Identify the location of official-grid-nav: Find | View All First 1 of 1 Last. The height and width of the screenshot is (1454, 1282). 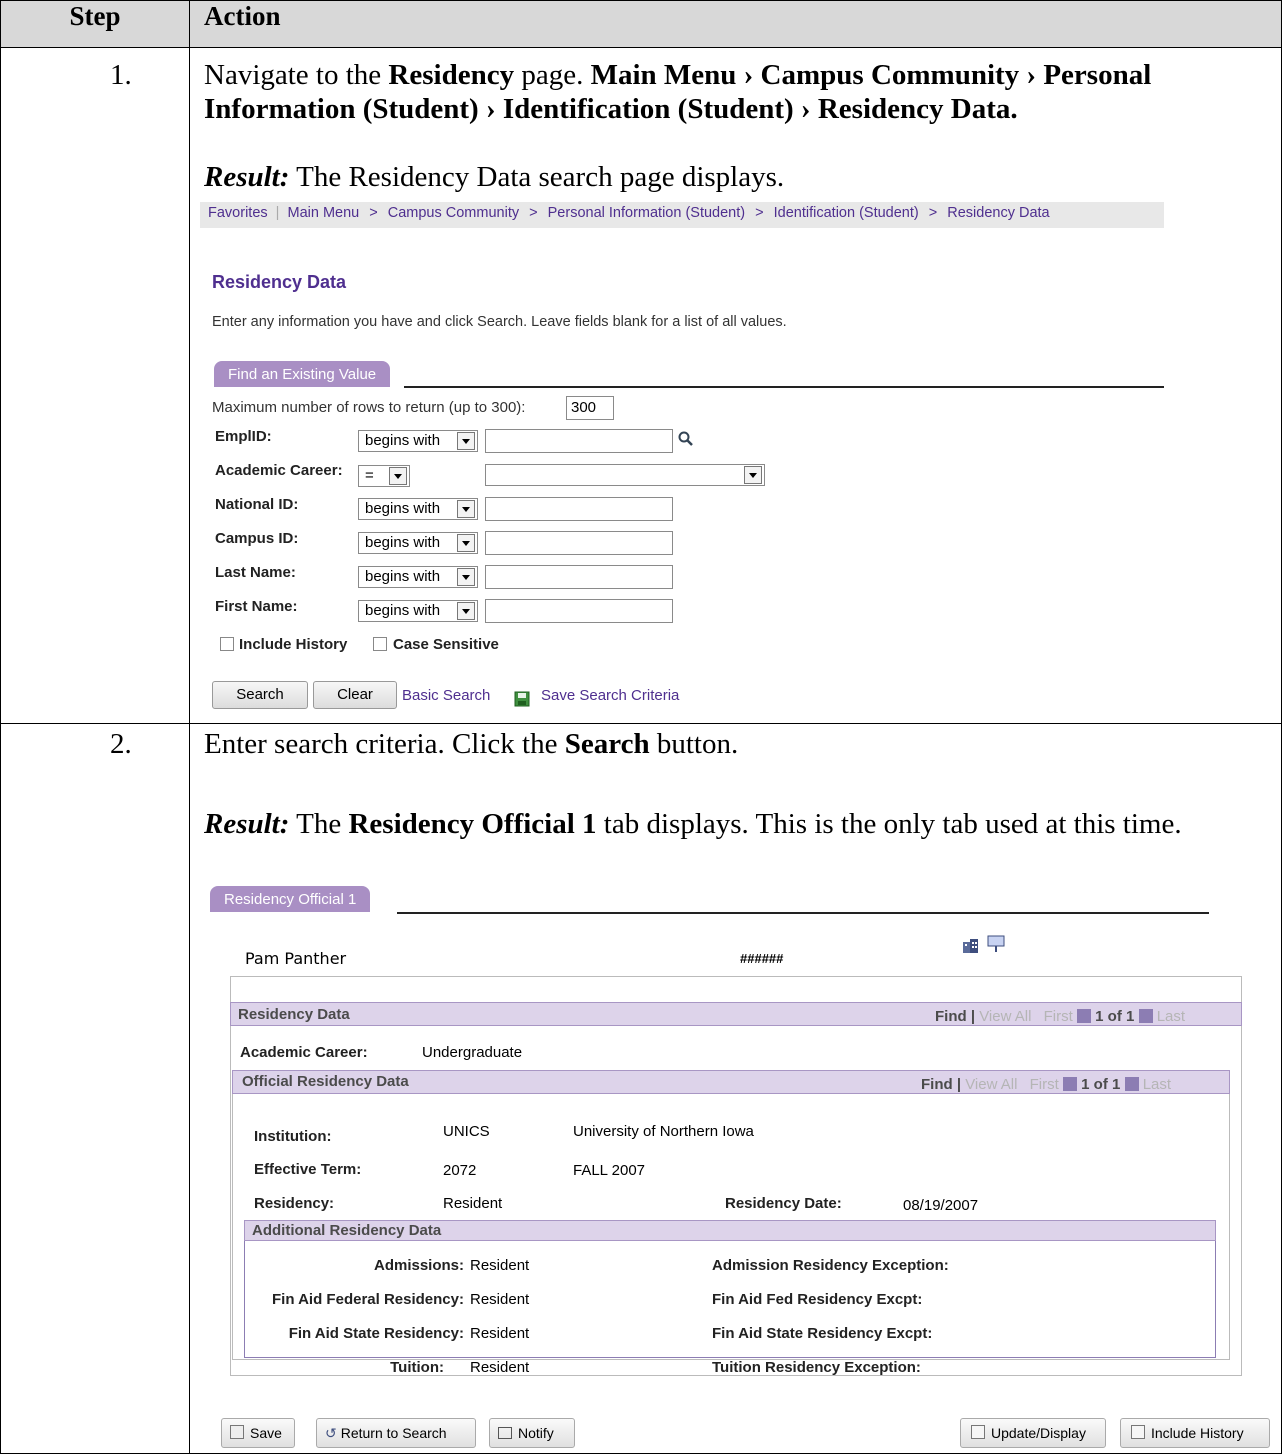
(1046, 1084).